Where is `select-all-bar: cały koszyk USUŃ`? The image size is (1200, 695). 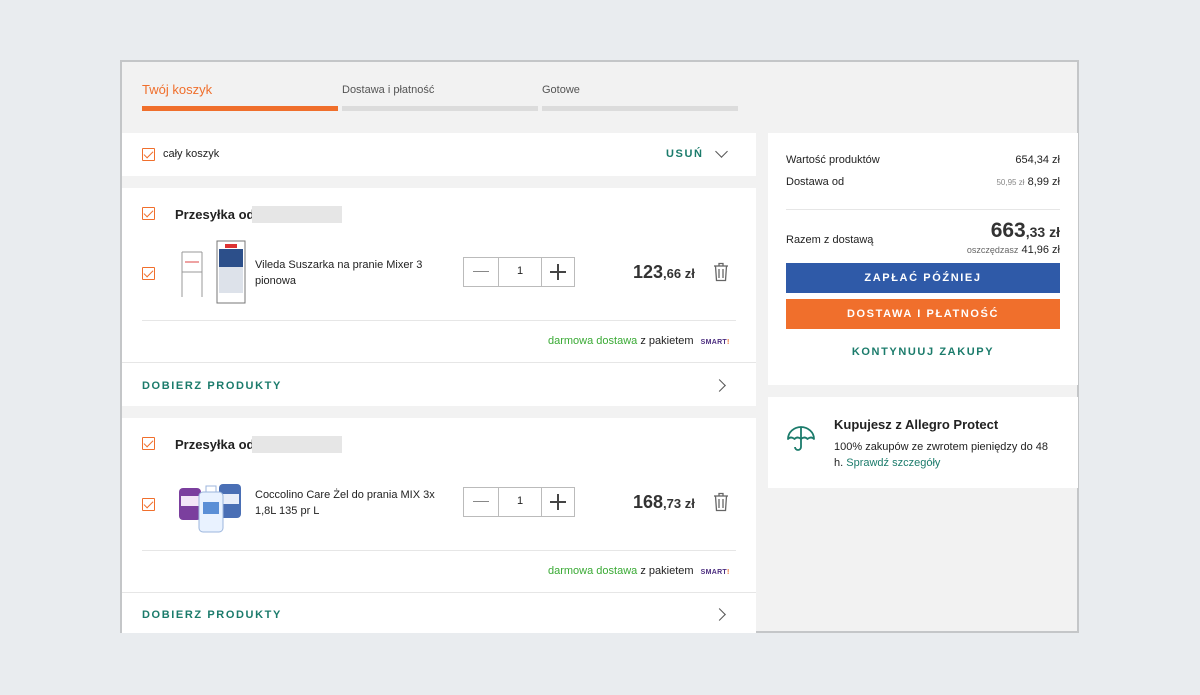
select-all-bar: cały koszyk USUŃ is located at coordinates (439, 154).